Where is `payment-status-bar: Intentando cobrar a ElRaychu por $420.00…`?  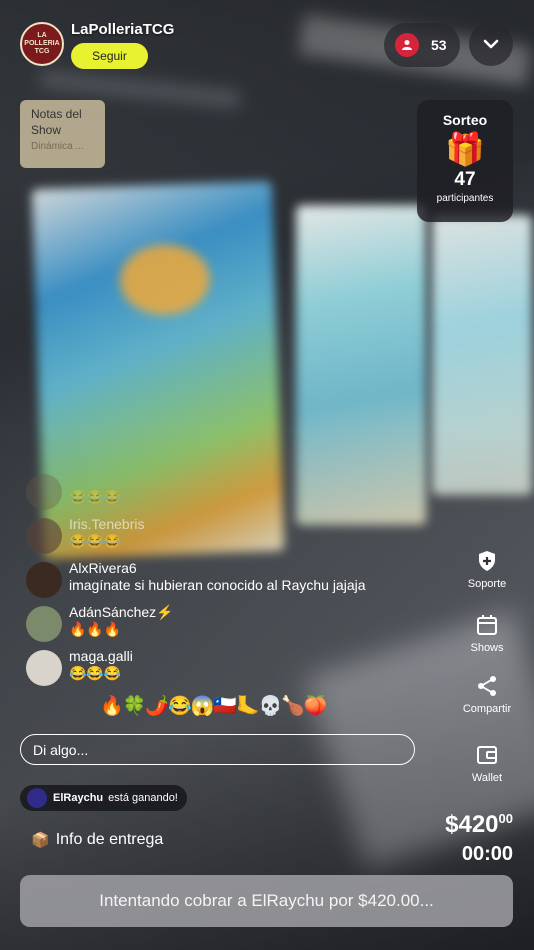 payment-status-bar: Intentando cobrar a ElRaychu por $420.00… is located at coordinates (266, 901).